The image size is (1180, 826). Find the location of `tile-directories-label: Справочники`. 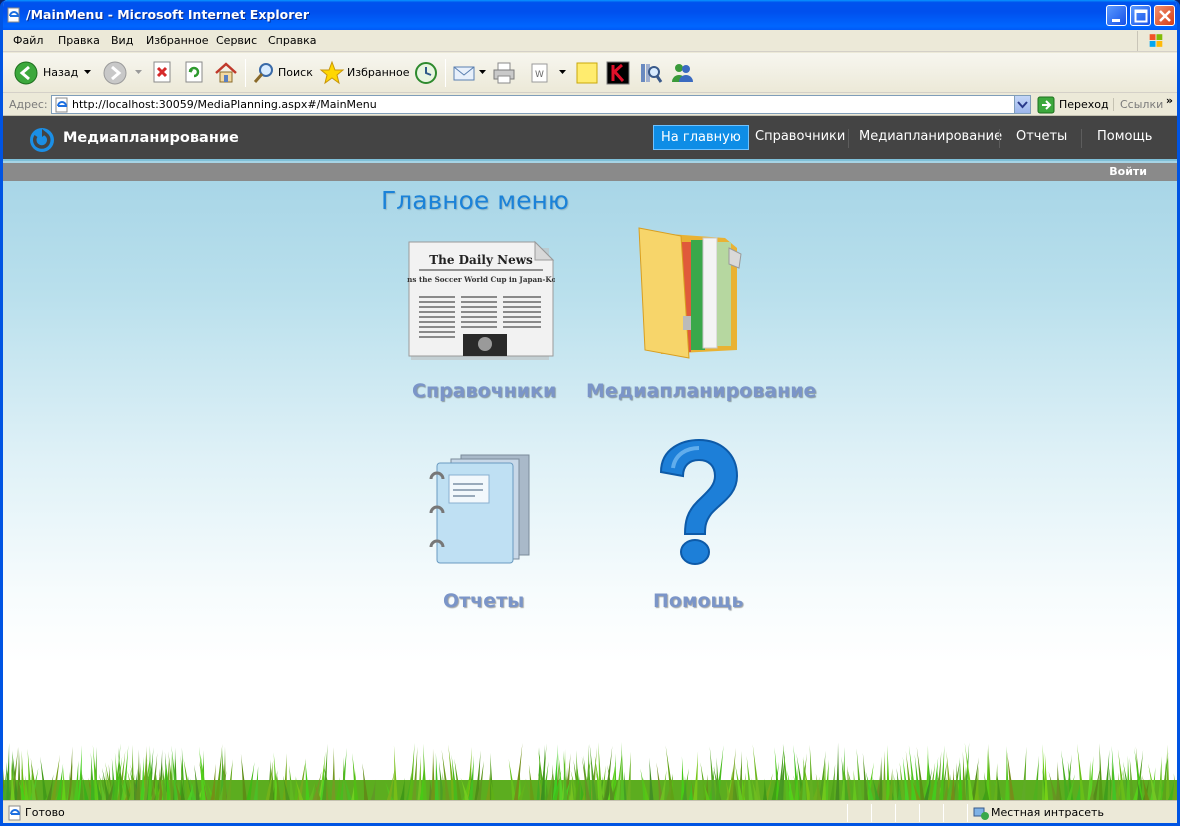

tile-directories-label: Справочники is located at coordinates (484, 391).